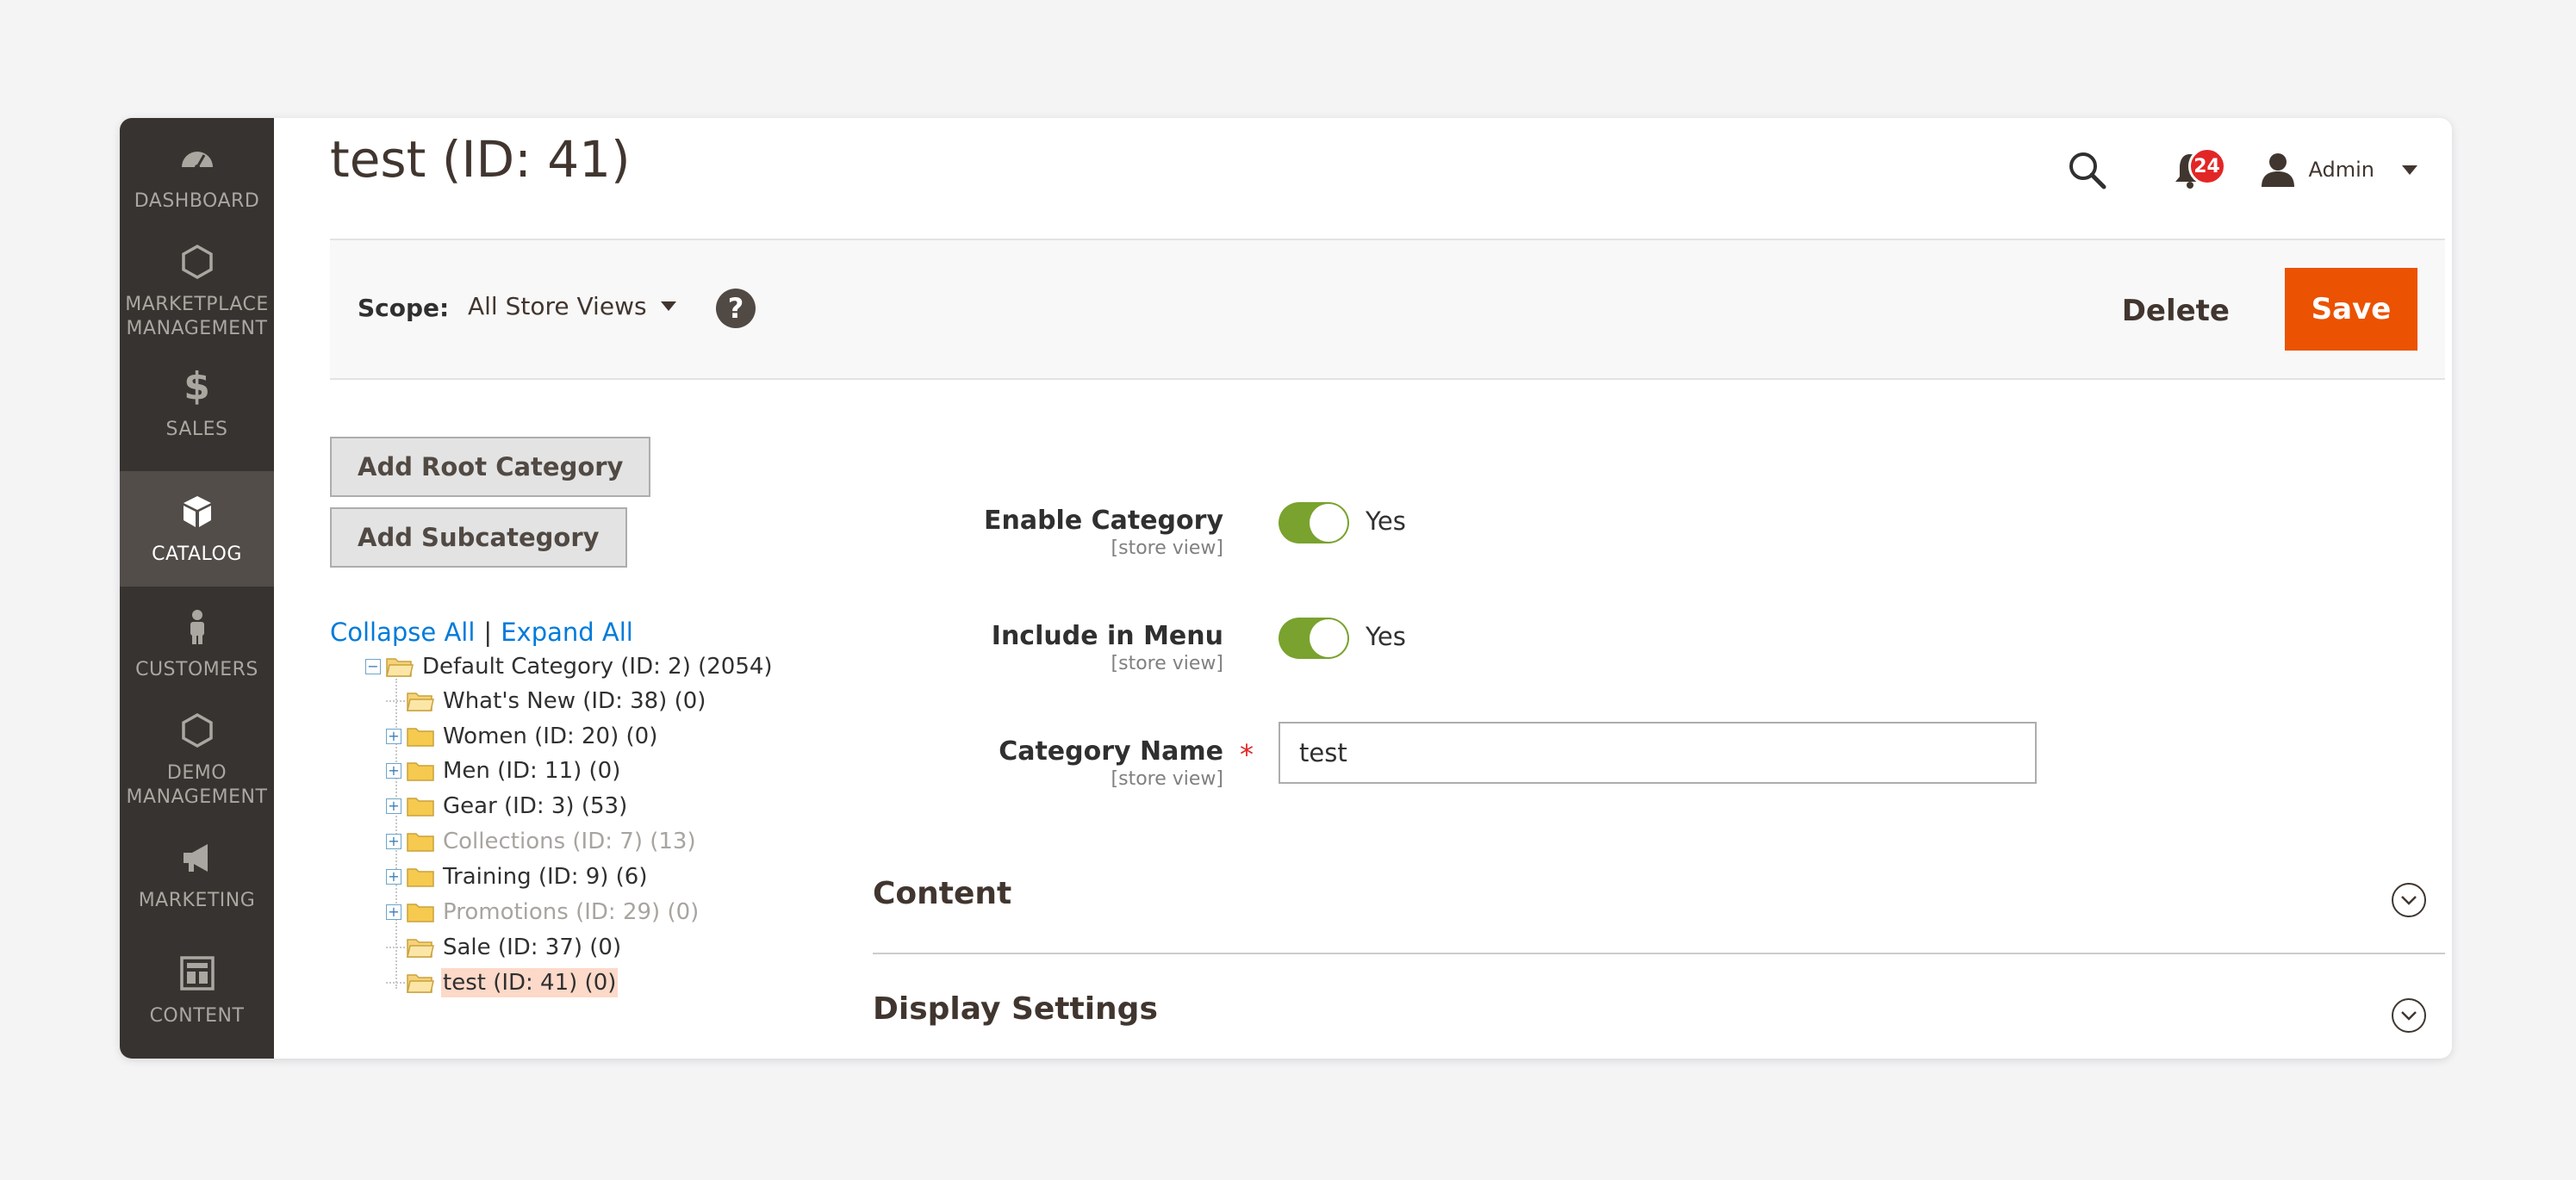 This screenshot has height=1180, width=2576. I want to click on box-icon, so click(198, 511).